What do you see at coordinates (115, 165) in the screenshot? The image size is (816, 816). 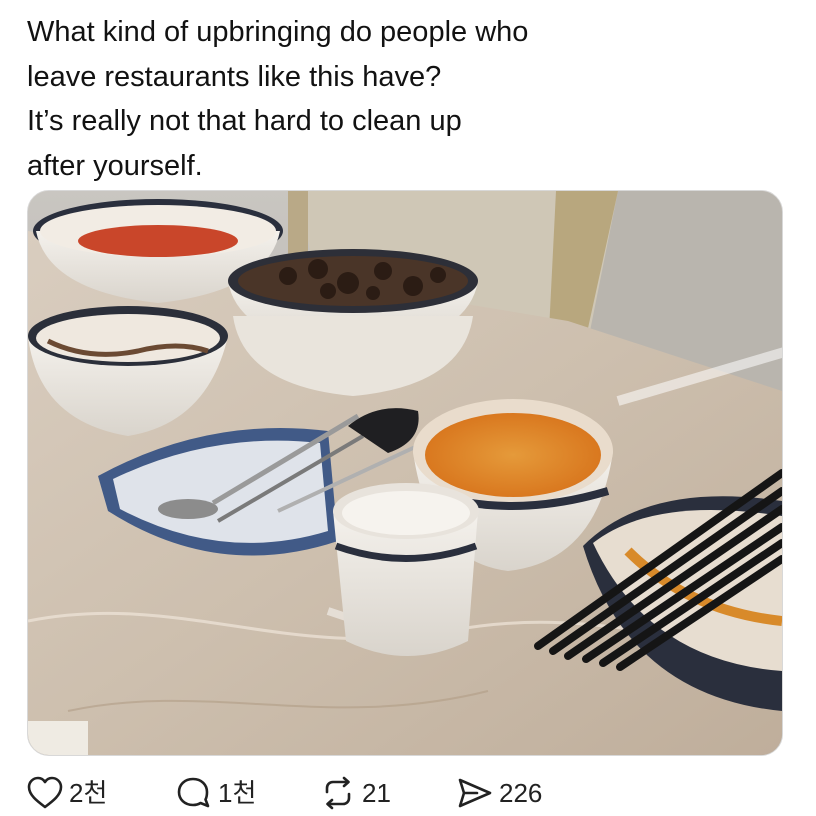 I see `post-text-line: after yourself.` at bounding box center [115, 165].